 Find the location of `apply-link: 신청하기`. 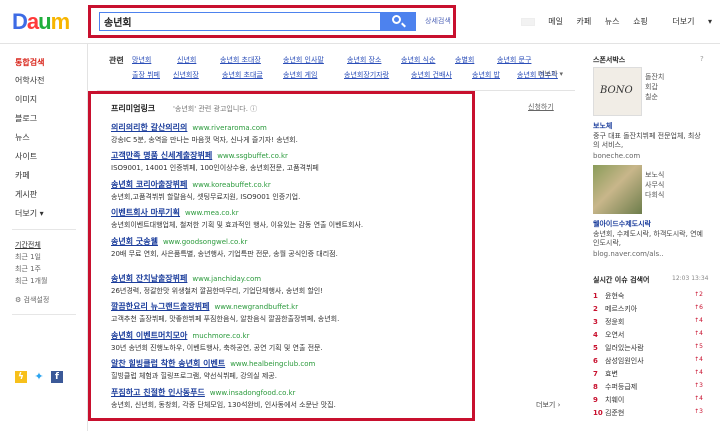

apply-link: 신청하기 is located at coordinates (541, 107).